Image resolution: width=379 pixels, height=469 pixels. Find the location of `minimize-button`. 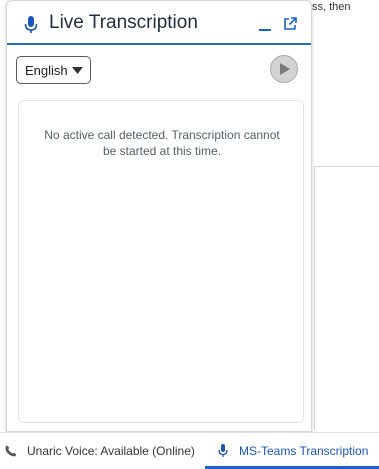

minimize-button is located at coordinates (266, 24).